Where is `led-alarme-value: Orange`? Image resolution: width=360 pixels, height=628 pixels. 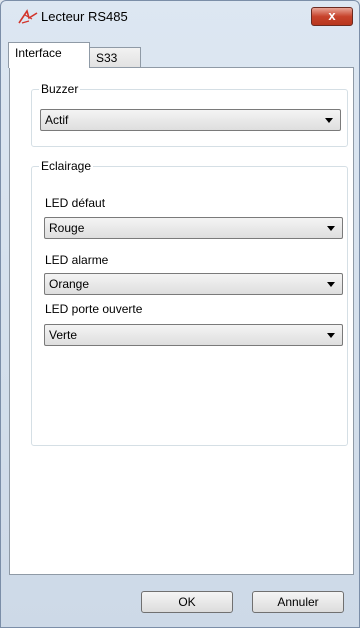 led-alarme-value: Orange is located at coordinates (69, 284).